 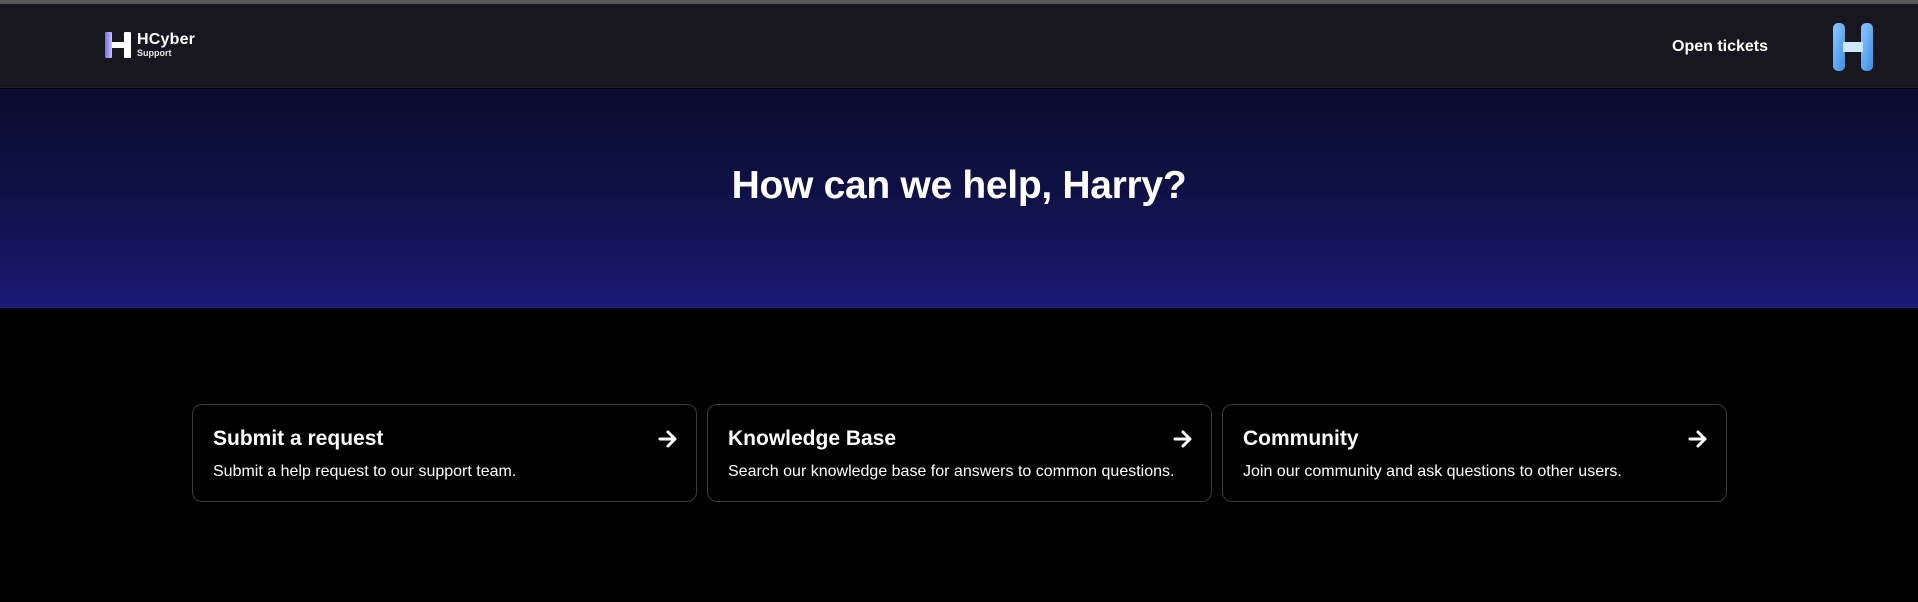 What do you see at coordinates (1301, 438) in the screenshot?
I see `card-title: Community` at bounding box center [1301, 438].